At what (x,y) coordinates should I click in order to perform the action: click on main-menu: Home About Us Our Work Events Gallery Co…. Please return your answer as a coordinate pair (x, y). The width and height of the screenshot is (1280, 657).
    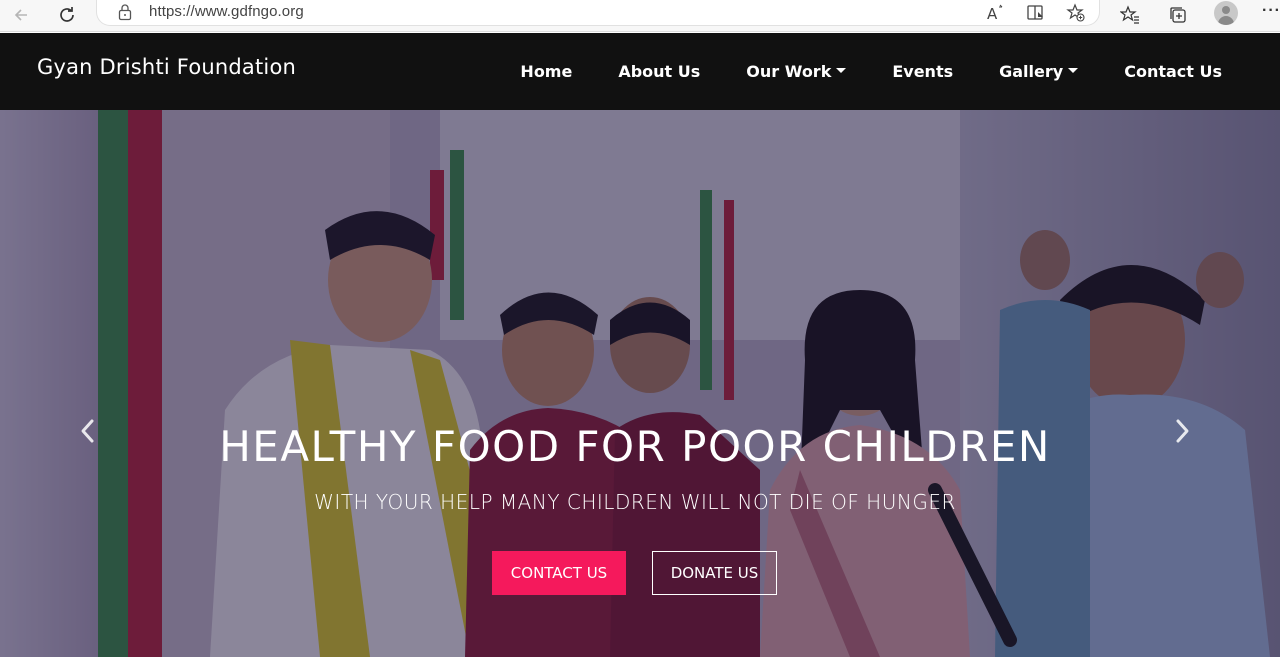
    Looking at the image, I should click on (848, 71).